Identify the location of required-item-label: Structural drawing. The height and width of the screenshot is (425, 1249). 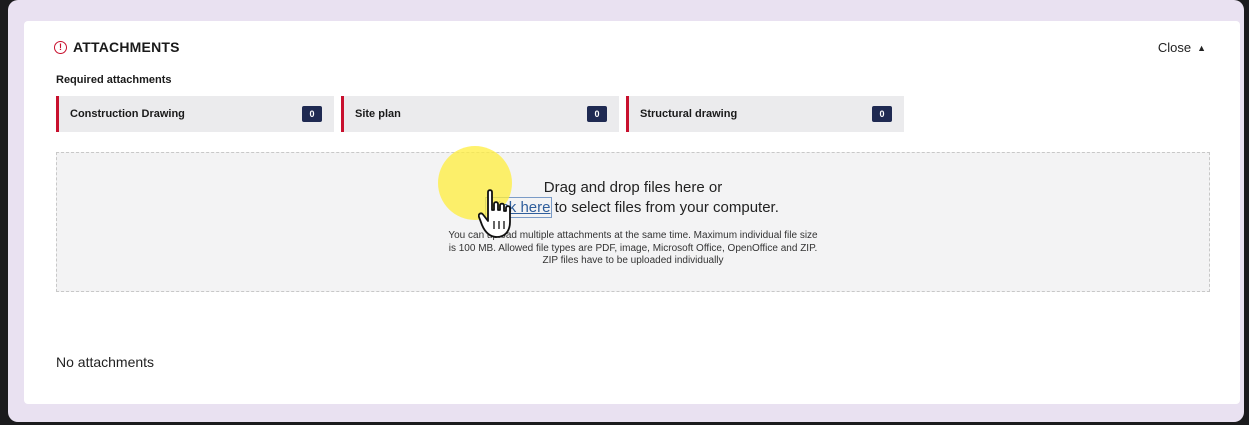
(689, 114).